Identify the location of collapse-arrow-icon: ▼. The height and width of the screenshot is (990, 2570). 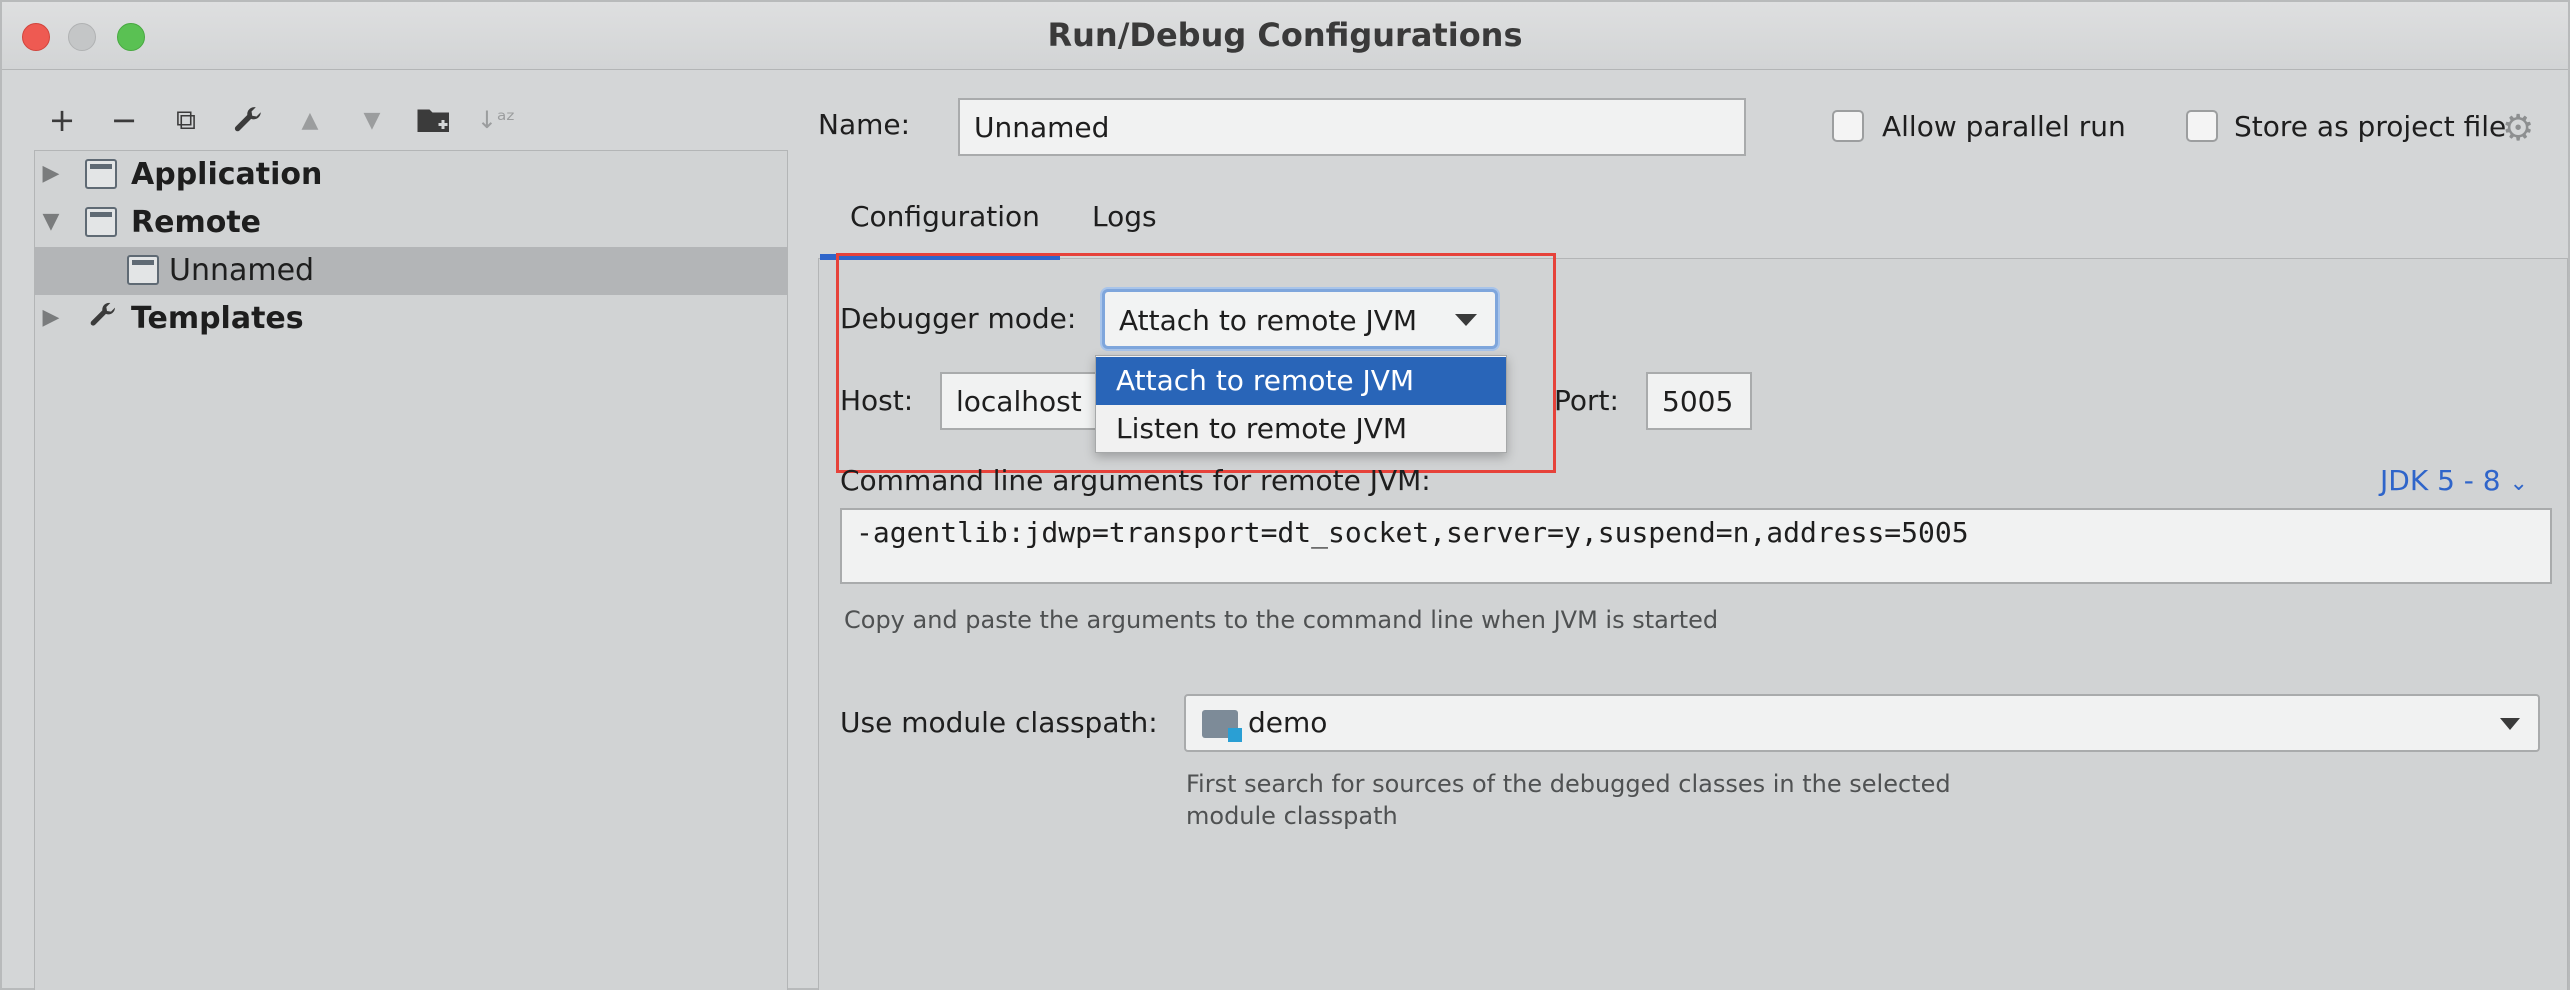
(51, 221).